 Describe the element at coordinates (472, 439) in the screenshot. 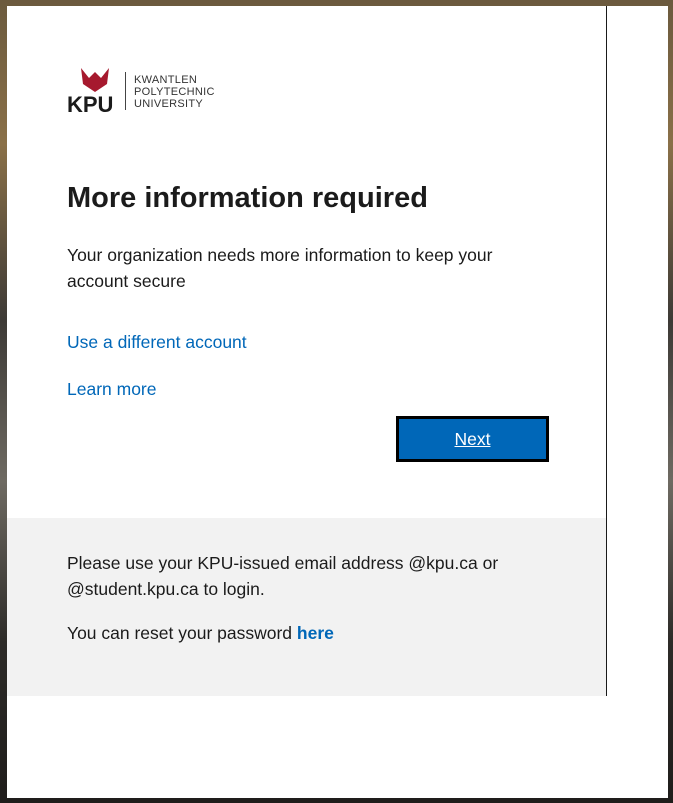

I see `next-button: Next` at that location.